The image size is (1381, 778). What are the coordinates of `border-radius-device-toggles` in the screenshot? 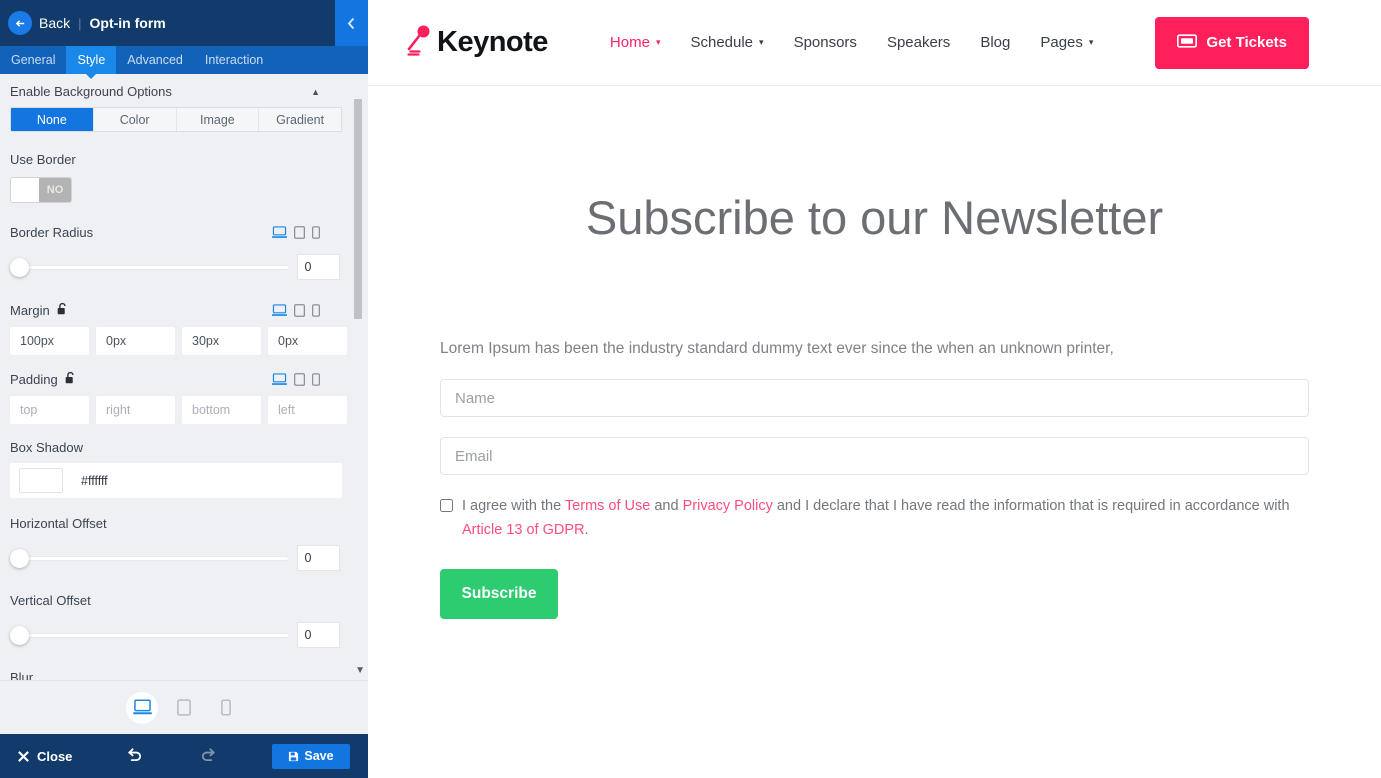 It's located at (296, 232).